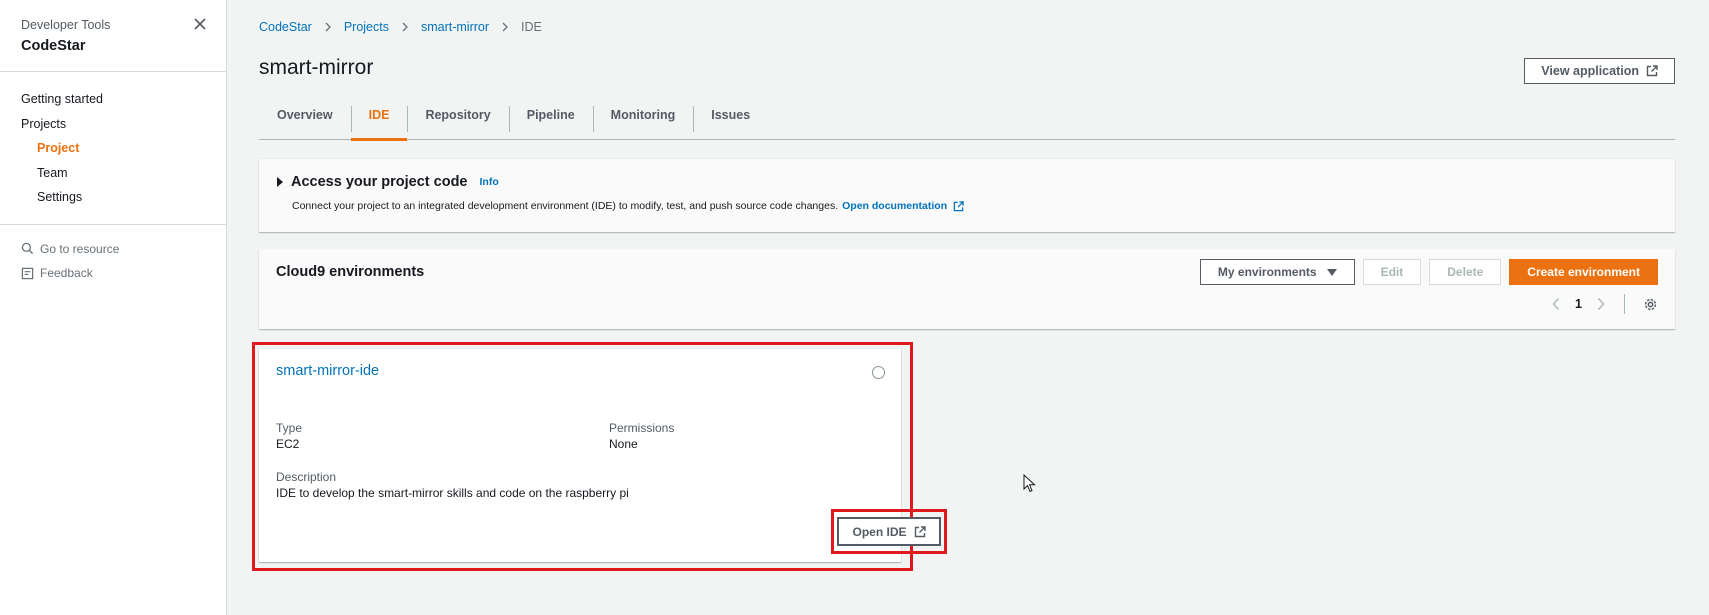 The image size is (1709, 615). What do you see at coordinates (730, 119) in the screenshot?
I see `tab-issues: Issues` at bounding box center [730, 119].